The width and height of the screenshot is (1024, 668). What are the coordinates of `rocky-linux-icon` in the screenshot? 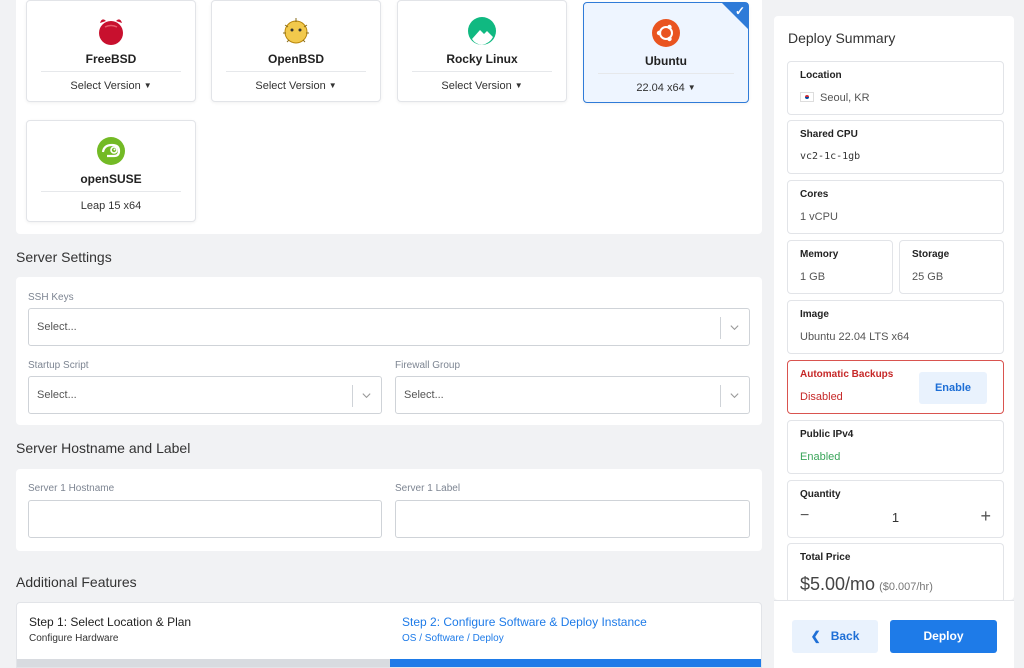 It's located at (482, 31).